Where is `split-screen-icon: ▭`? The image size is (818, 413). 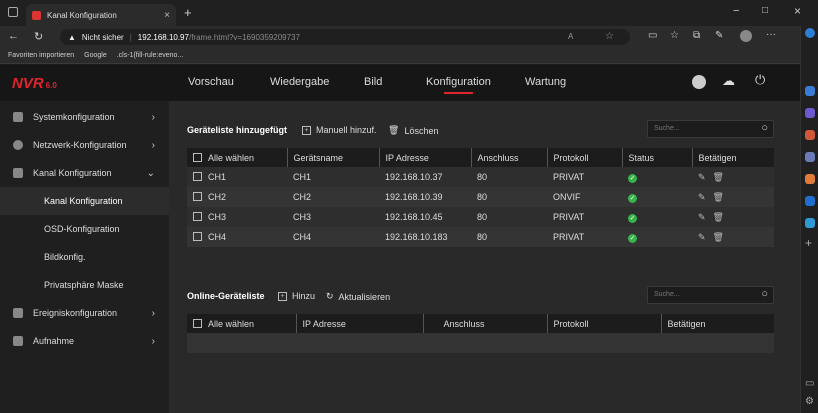
split-screen-icon: ▭ is located at coordinates (652, 35).